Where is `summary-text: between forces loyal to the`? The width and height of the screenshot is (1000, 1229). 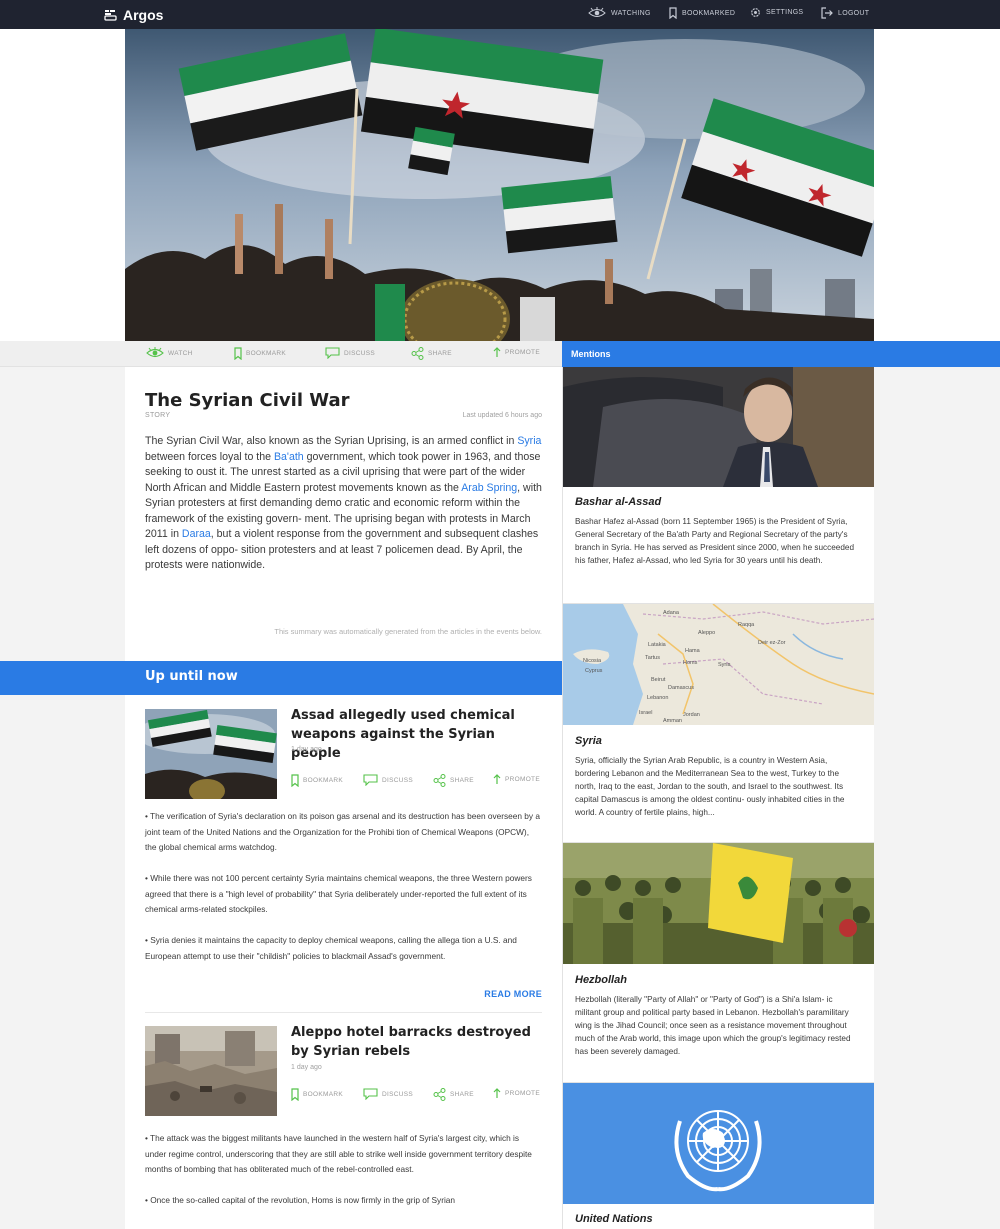
summary-text: between forces loyal to the is located at coordinates (209, 456).